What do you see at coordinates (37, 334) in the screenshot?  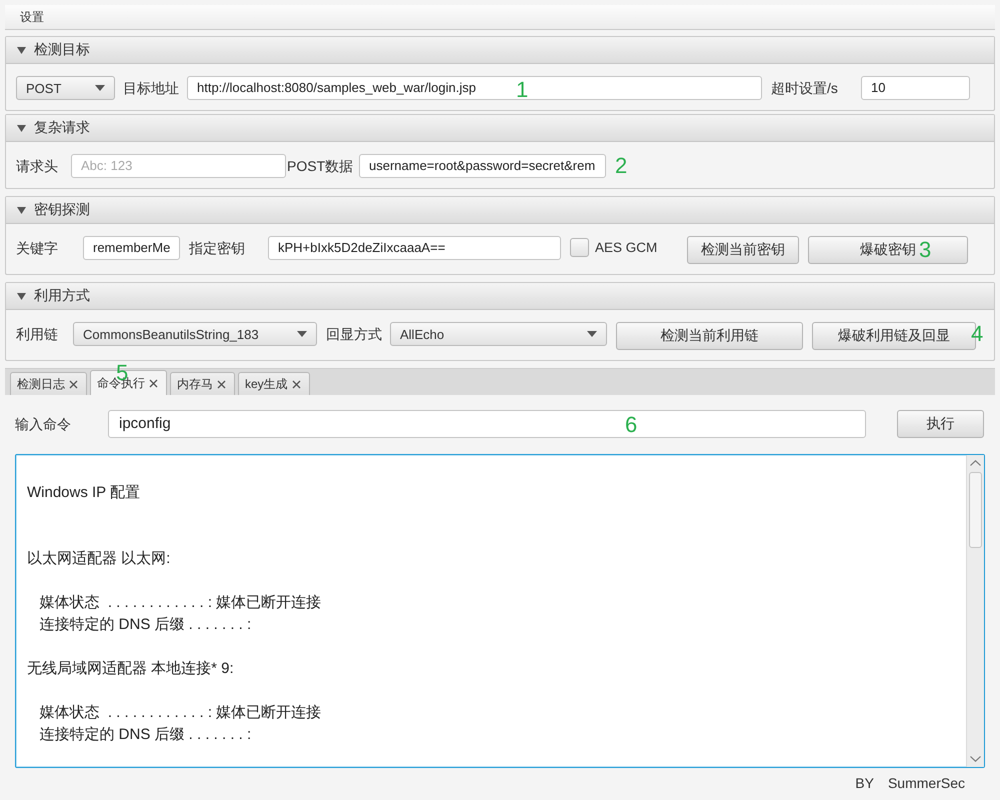 I see `field-label: 利用链` at bounding box center [37, 334].